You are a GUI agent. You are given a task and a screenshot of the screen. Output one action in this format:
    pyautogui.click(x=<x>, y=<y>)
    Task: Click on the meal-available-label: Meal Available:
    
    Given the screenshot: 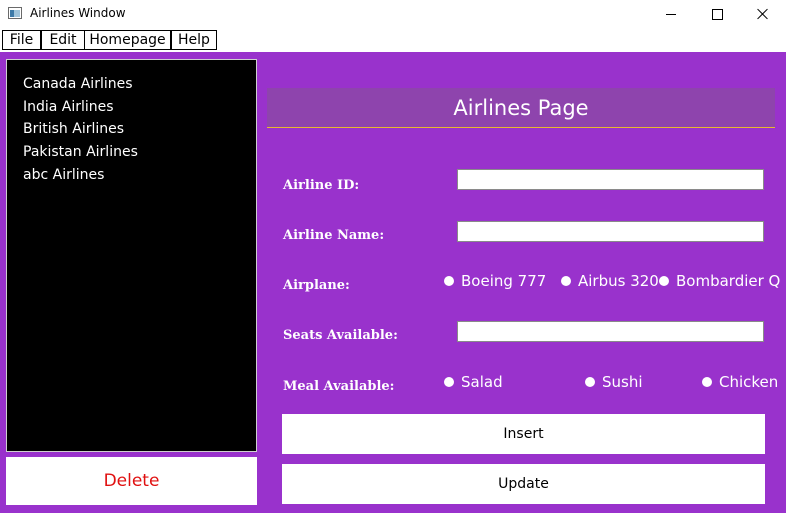 What is the action you would take?
    pyautogui.click(x=339, y=386)
    